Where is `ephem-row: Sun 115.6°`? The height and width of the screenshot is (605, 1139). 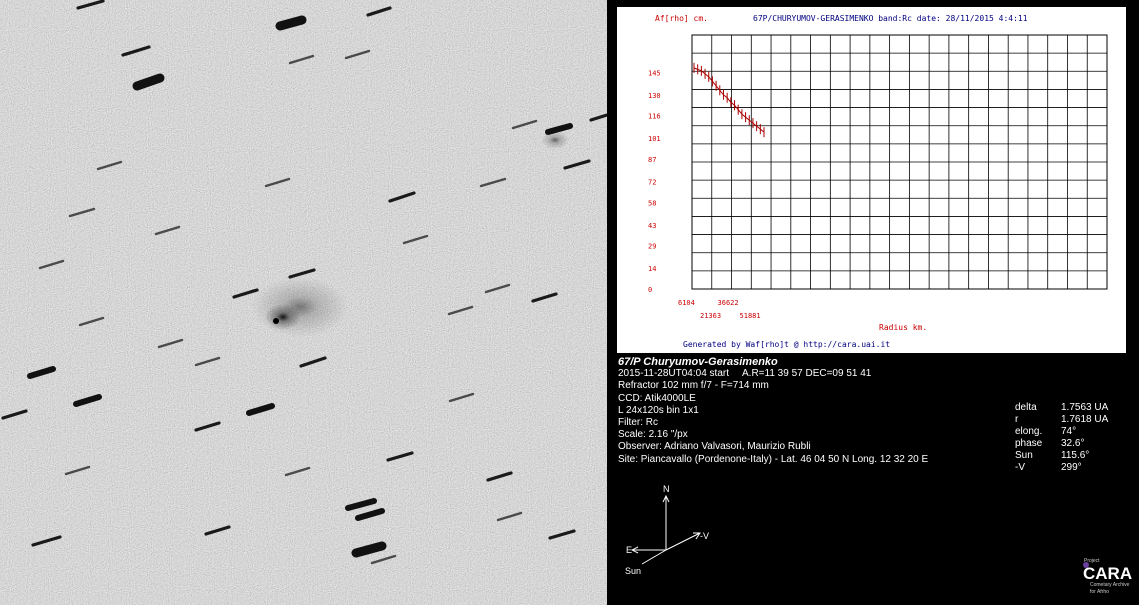 ephem-row: Sun 115.6° is located at coordinates (1052, 455).